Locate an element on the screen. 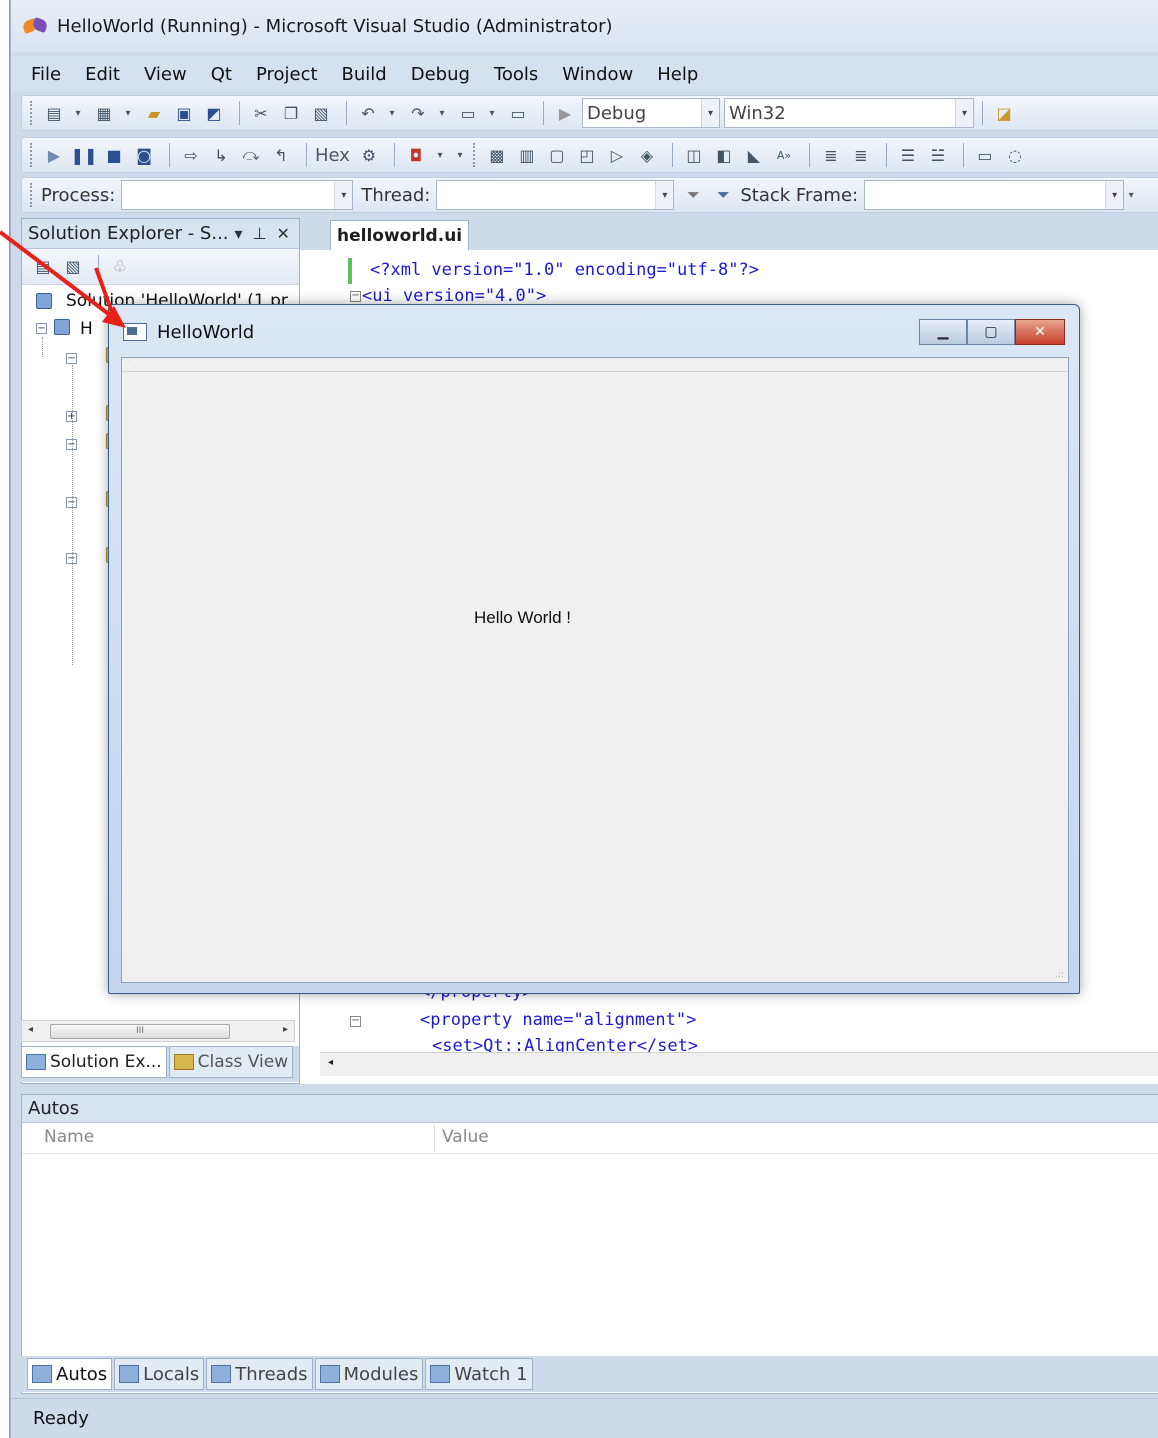 This screenshot has width=1158, height=1438. scroll-right-arrow-icon: ▸ is located at coordinates (285, 1029).